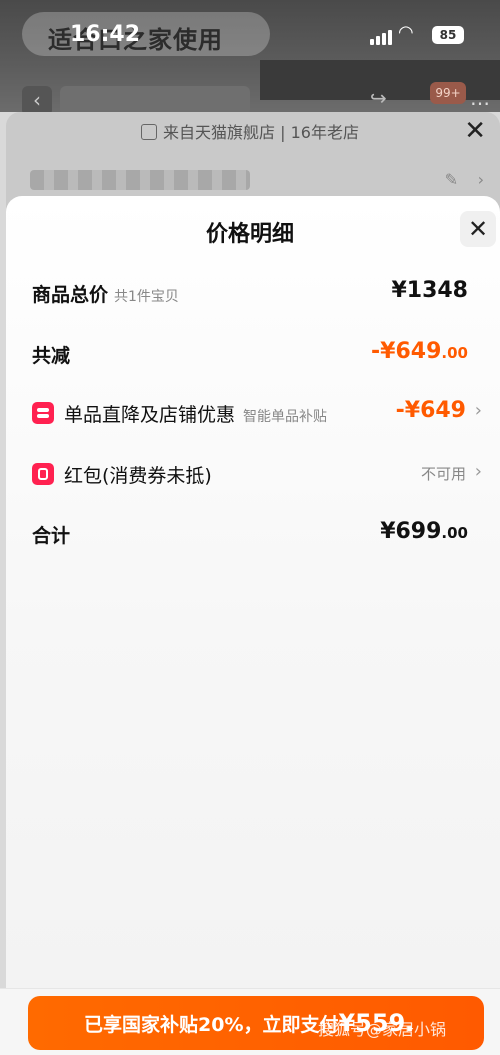 Image resolution: width=500 pixels, height=1055 pixels. What do you see at coordinates (149, 132) in the screenshot?
I see `shield-icon` at bounding box center [149, 132].